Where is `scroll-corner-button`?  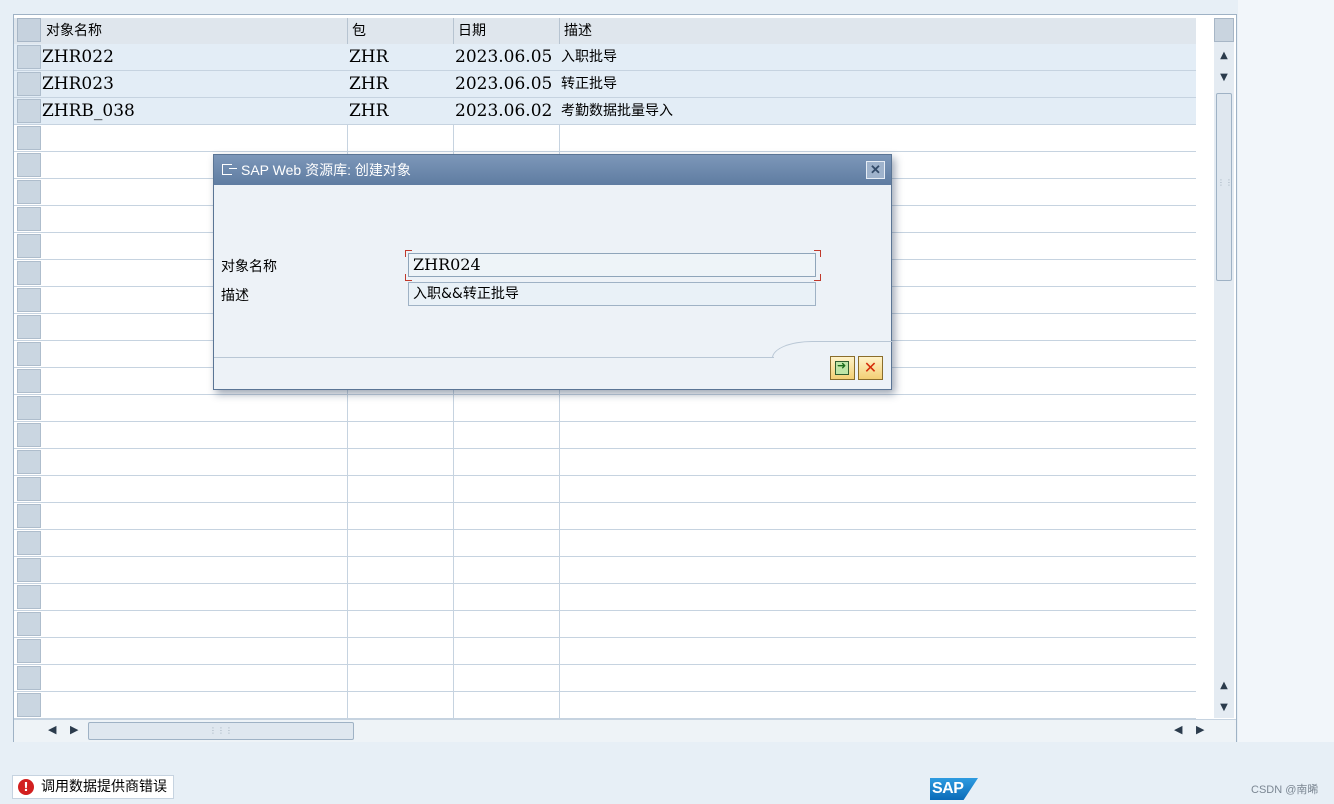
scroll-corner-button is located at coordinates (1224, 30).